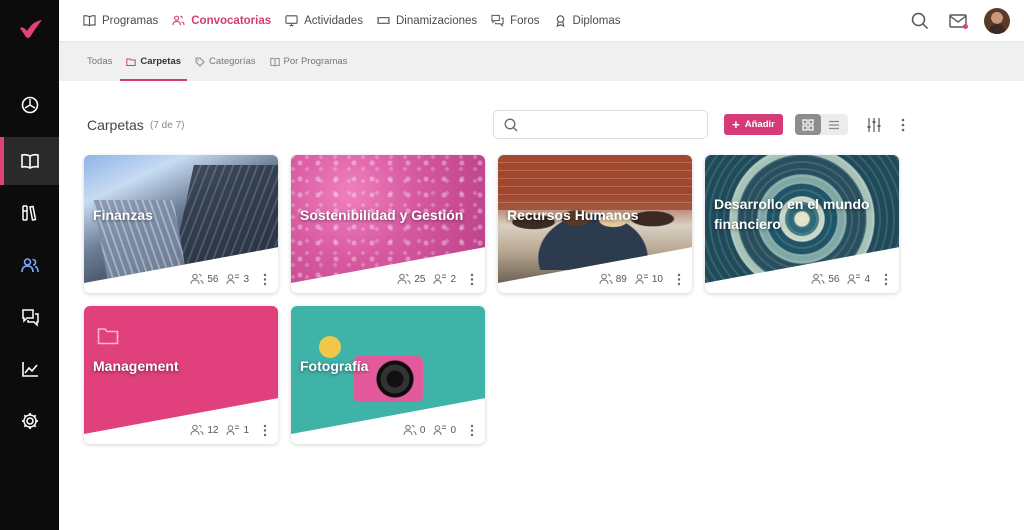  I want to click on card-stats: 56 3, so click(229, 279).